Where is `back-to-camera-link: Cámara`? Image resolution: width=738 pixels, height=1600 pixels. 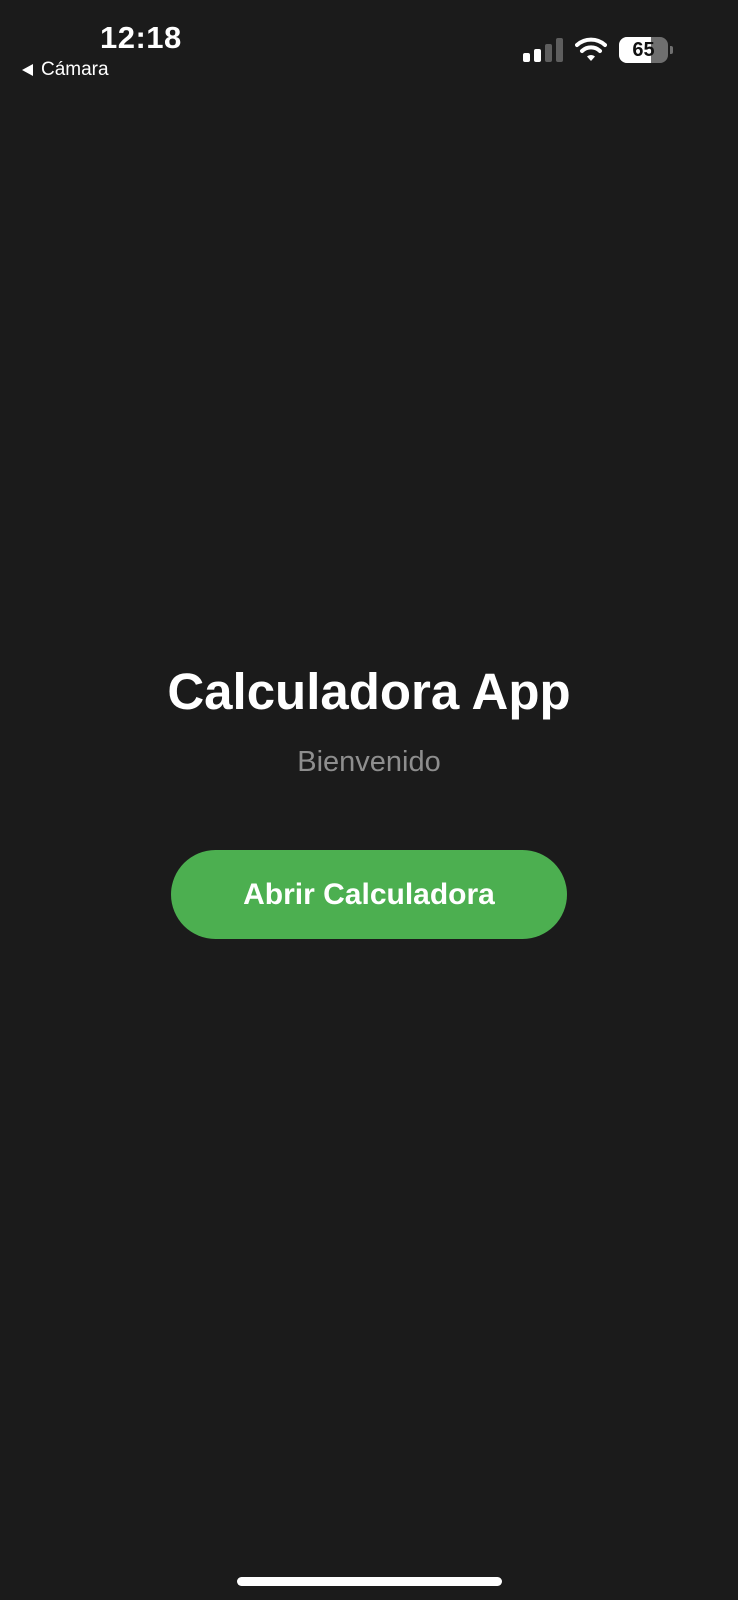 back-to-camera-link: Cámara is located at coordinates (65, 70).